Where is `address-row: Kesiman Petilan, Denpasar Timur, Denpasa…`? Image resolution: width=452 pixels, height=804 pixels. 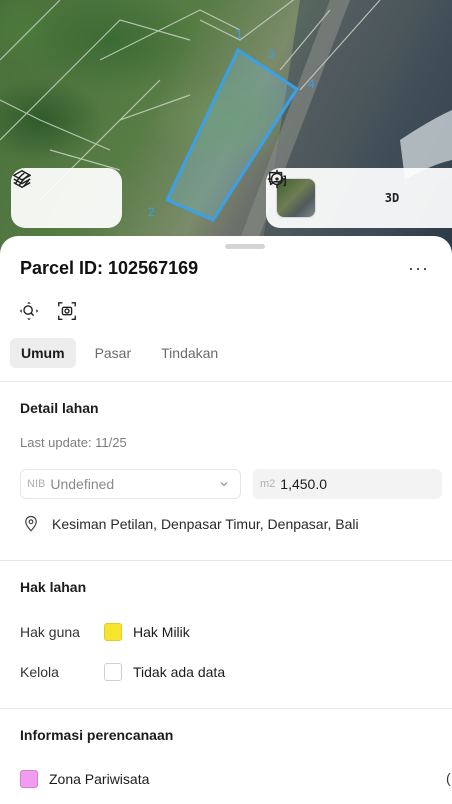
address-row: Kesiman Petilan, Denpasar Timur, Denpasa… is located at coordinates (190, 524).